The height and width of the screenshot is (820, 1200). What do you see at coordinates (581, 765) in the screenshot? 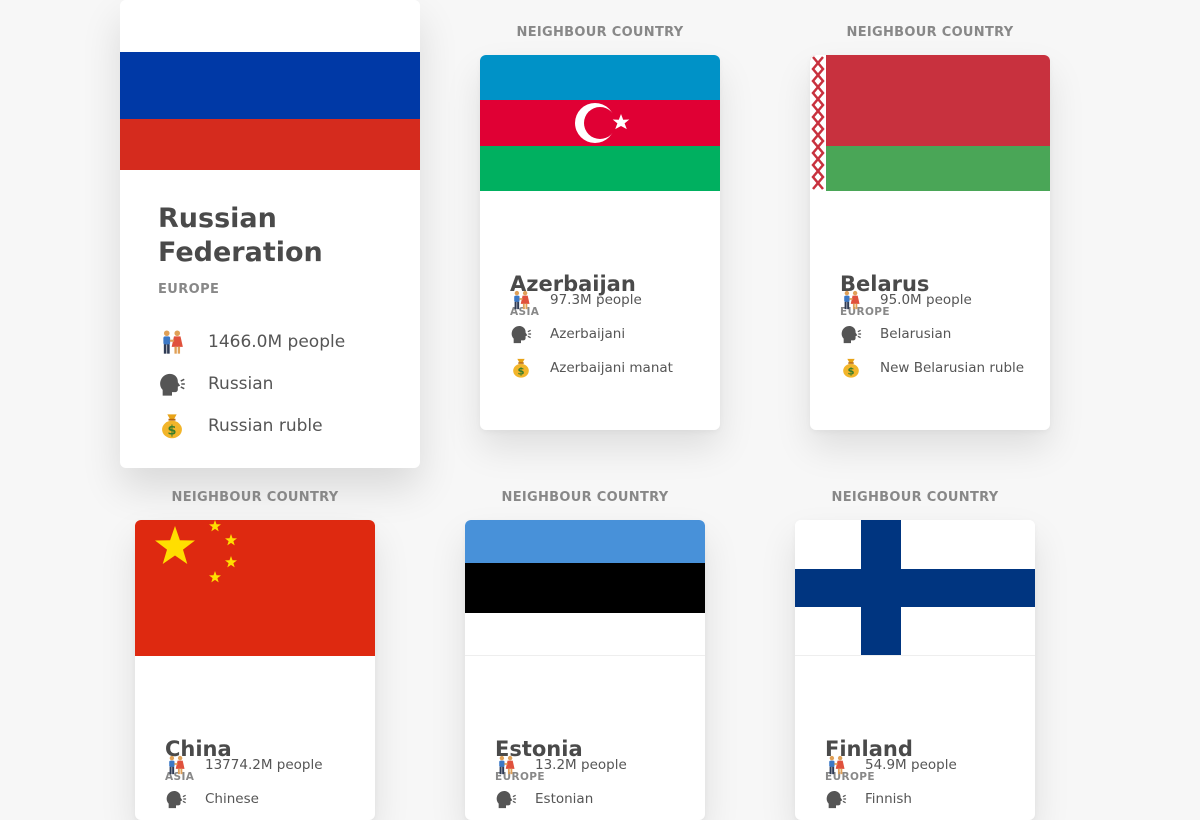
I see `population-value: 13.2M people` at bounding box center [581, 765].